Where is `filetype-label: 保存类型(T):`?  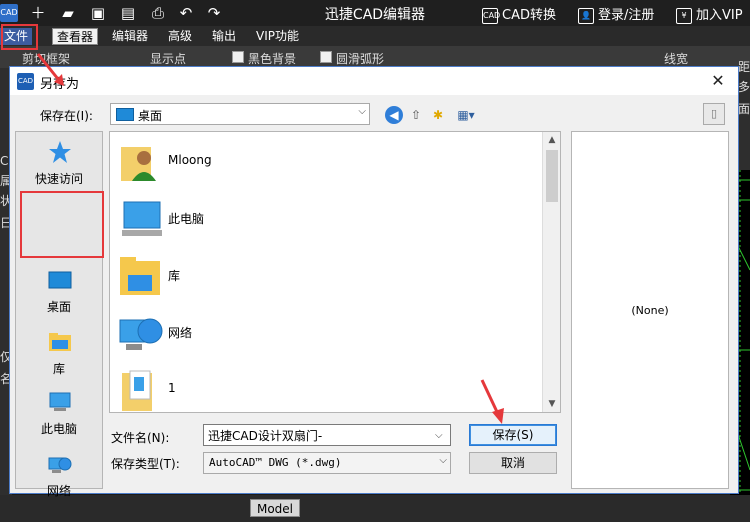 filetype-label: 保存类型(T): is located at coordinates (145, 464).